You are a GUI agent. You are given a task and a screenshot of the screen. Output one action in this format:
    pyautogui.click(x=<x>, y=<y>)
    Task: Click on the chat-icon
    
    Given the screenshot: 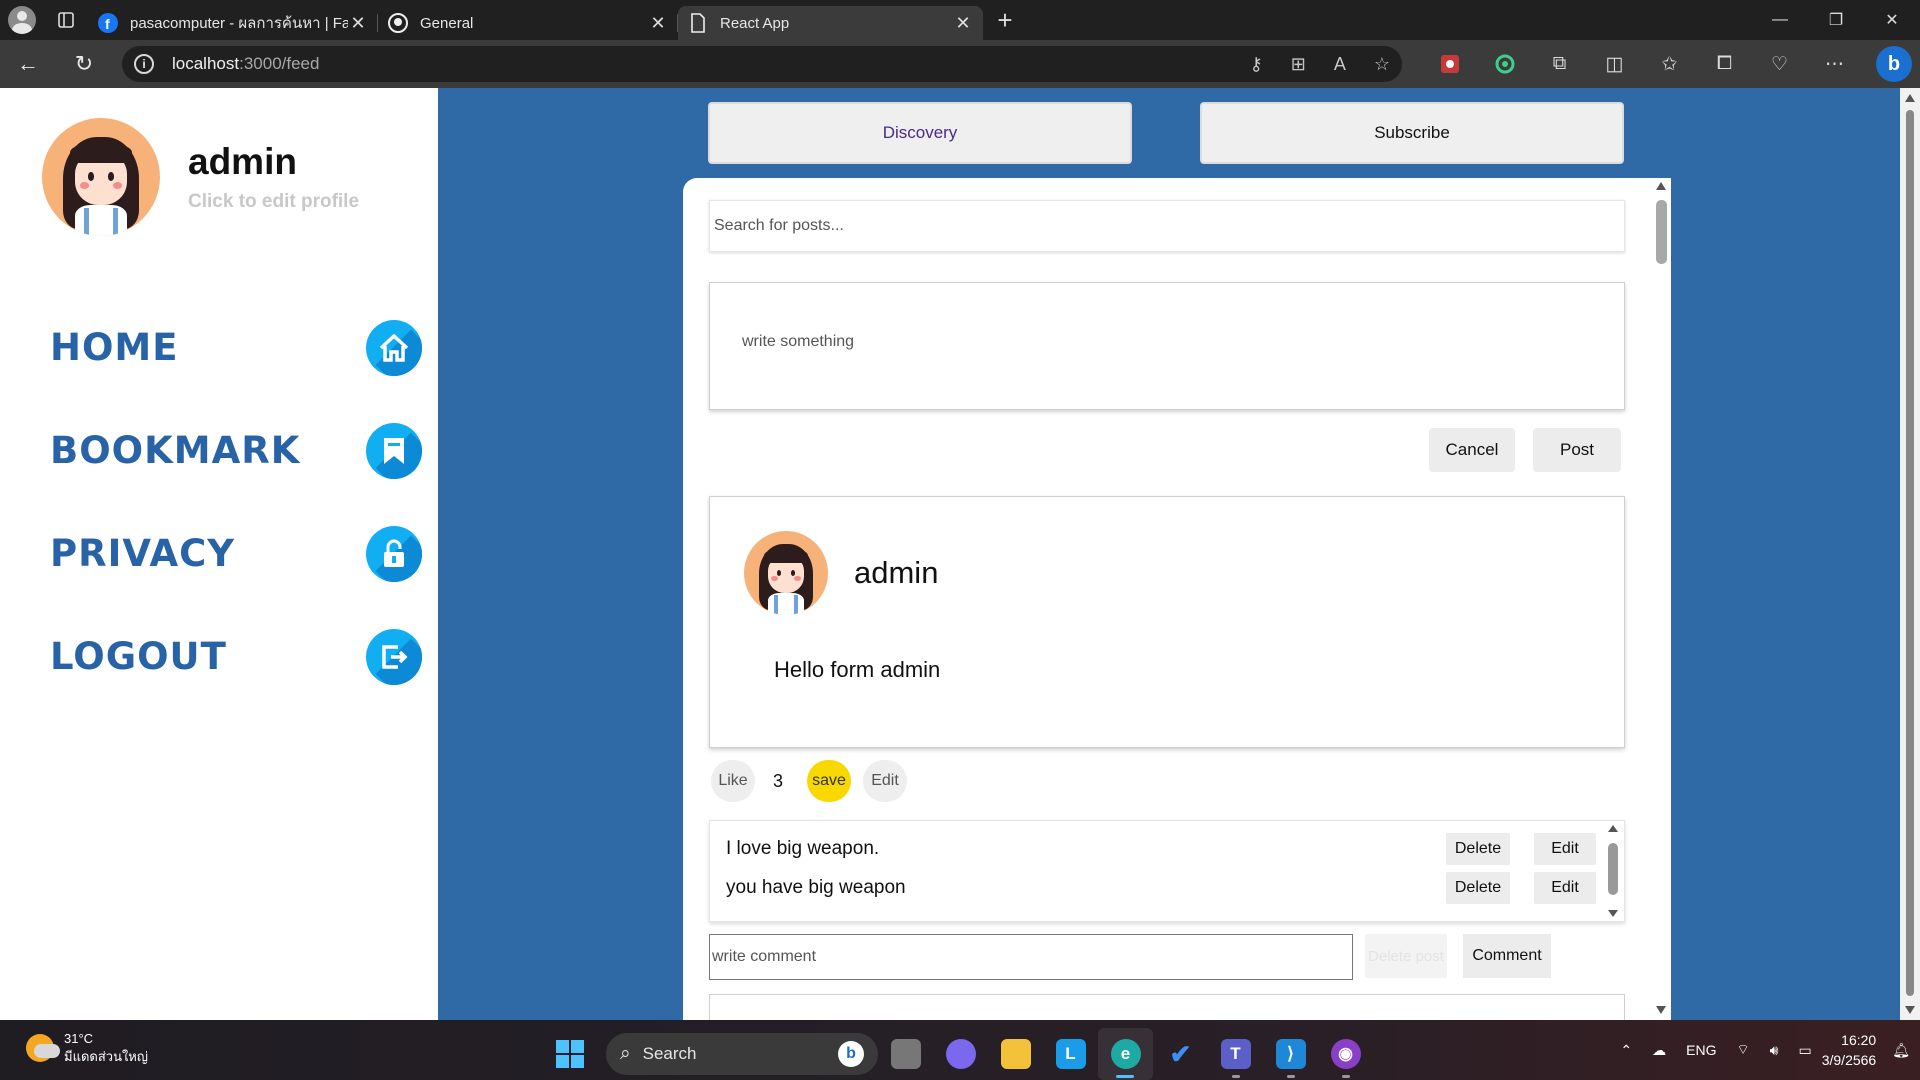 What is the action you would take?
    pyautogui.click(x=960, y=1054)
    